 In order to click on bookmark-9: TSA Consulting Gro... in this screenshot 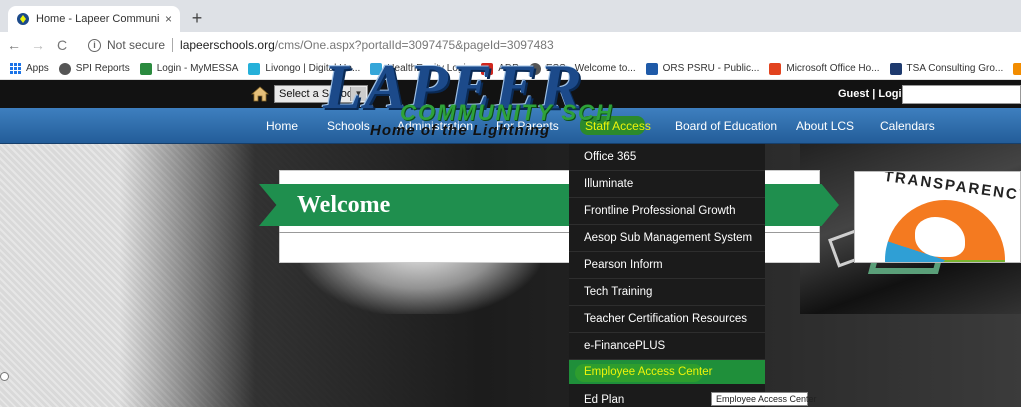, I will do `click(946, 68)`.